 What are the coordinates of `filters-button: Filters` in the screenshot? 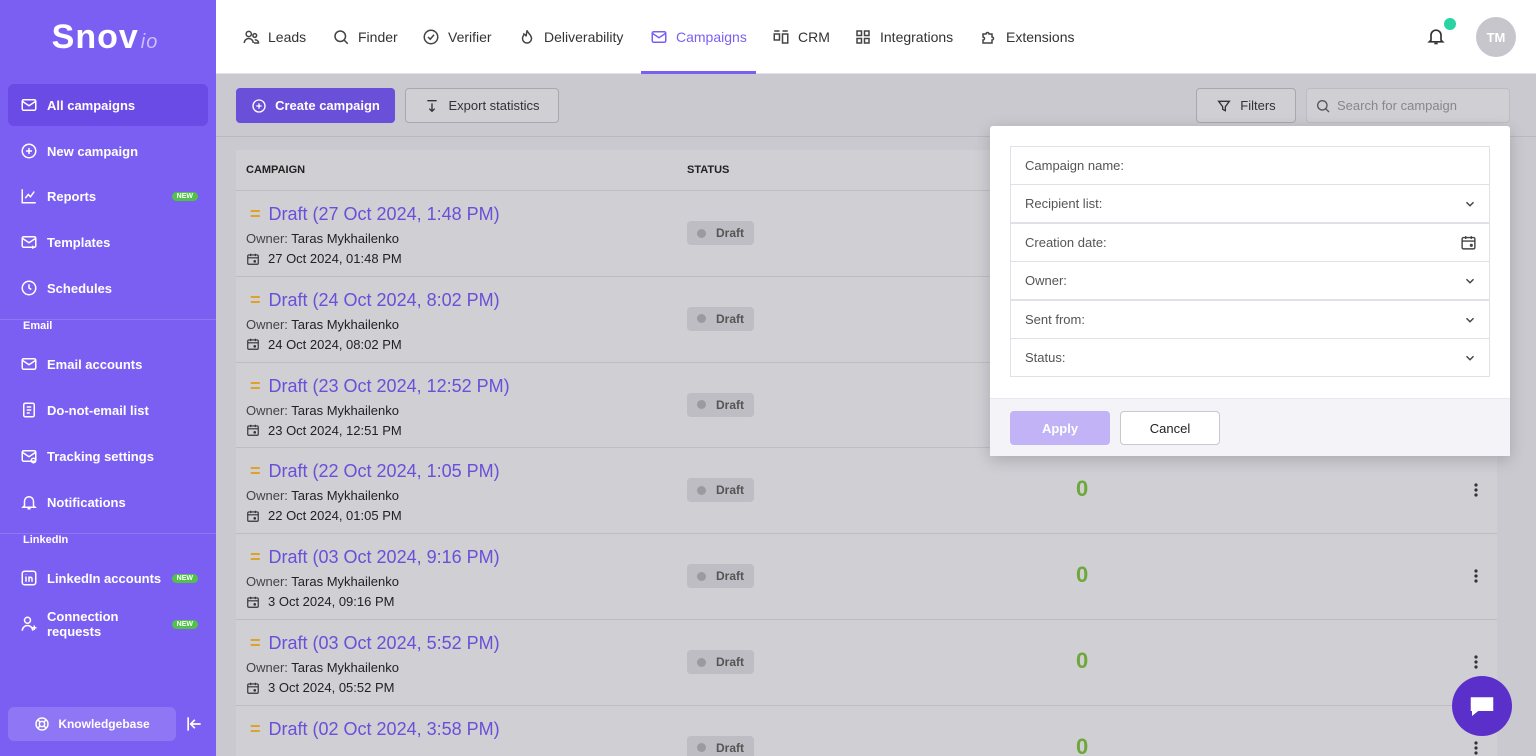 It's located at (1246, 105).